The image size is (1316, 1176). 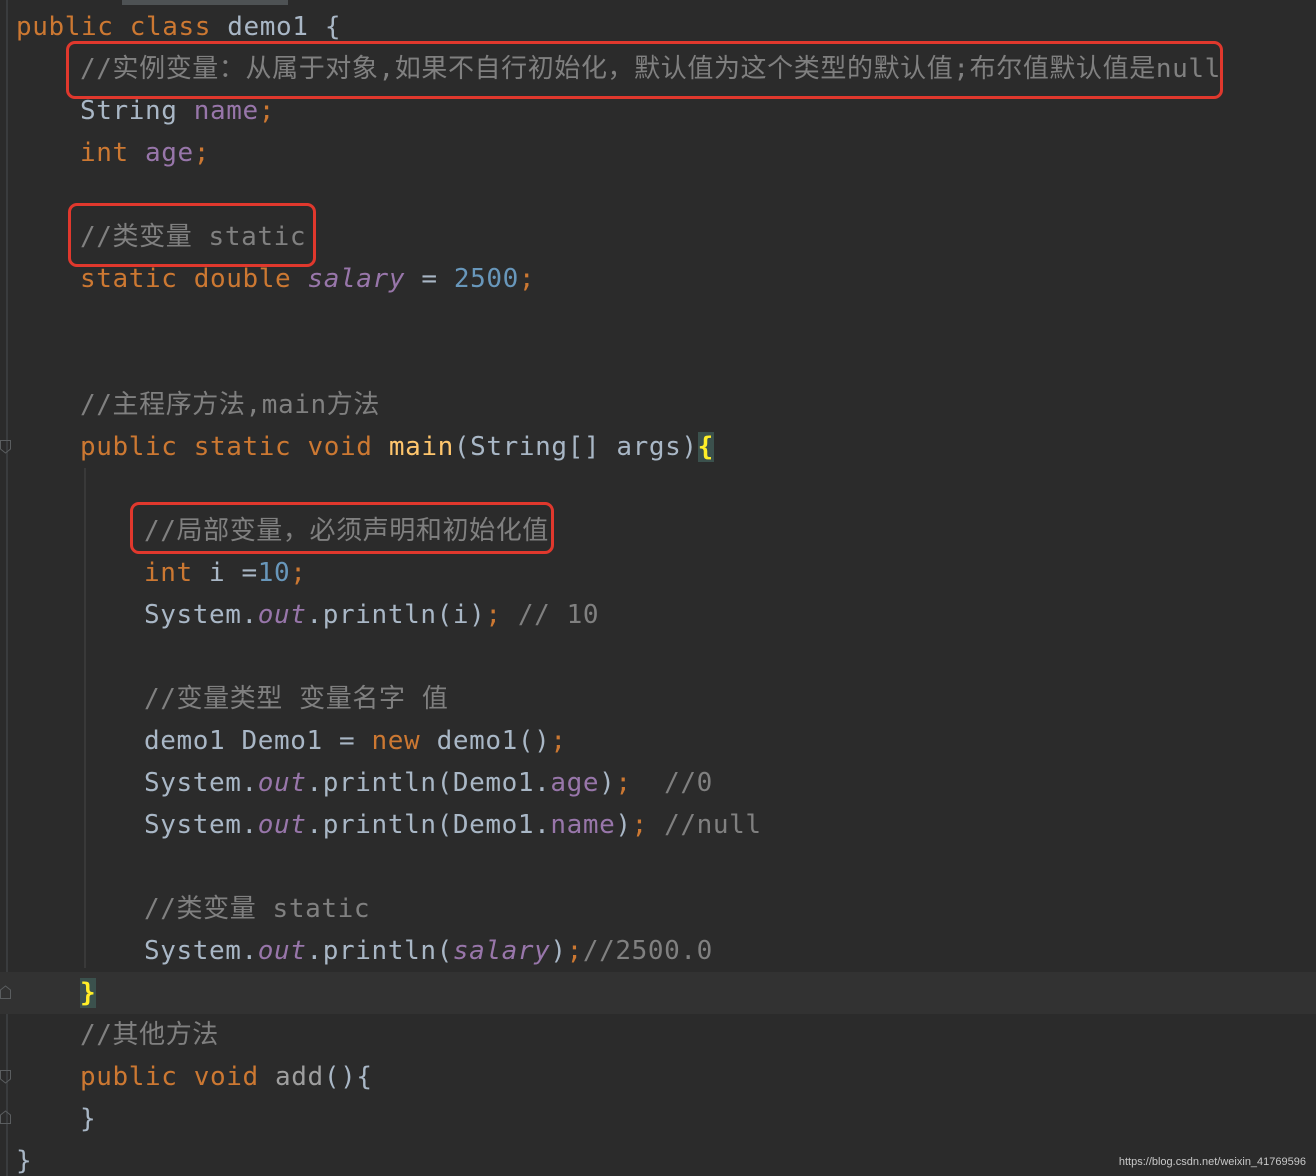 What do you see at coordinates (85, 718) in the screenshot?
I see `indent-guide` at bounding box center [85, 718].